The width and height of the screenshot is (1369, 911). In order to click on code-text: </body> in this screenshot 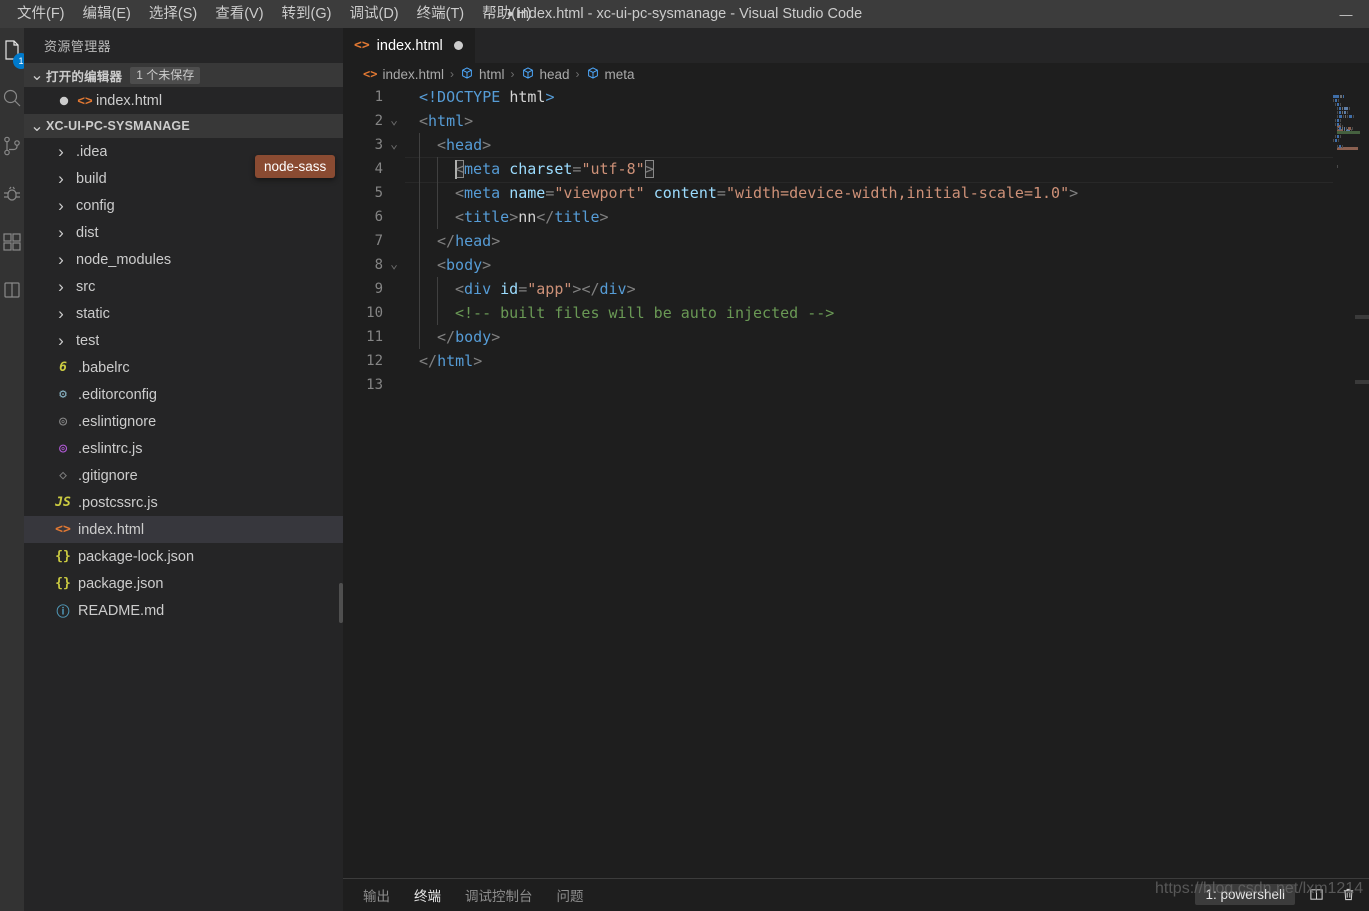, I will do `click(452, 337)`.